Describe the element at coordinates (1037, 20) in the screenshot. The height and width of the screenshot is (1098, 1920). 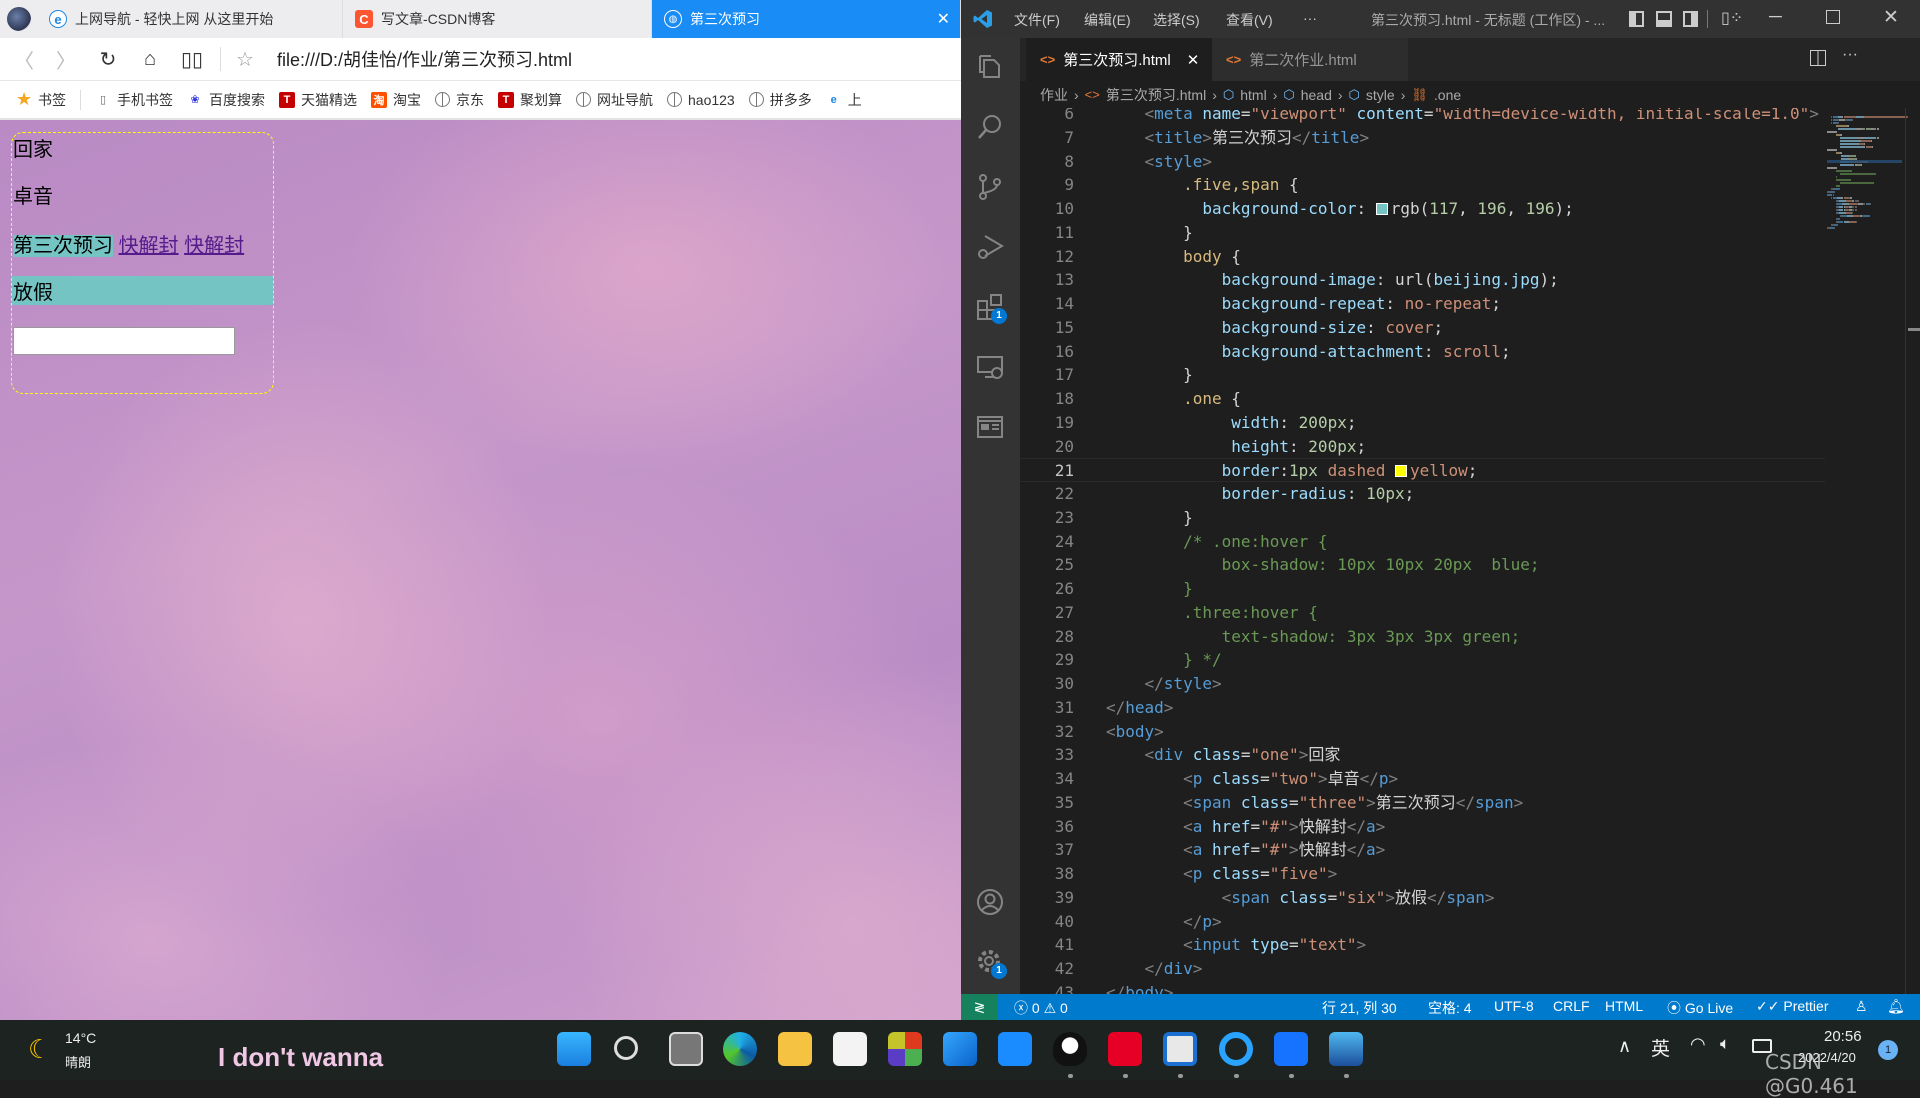
I see `menu-file: 文件(F)` at that location.